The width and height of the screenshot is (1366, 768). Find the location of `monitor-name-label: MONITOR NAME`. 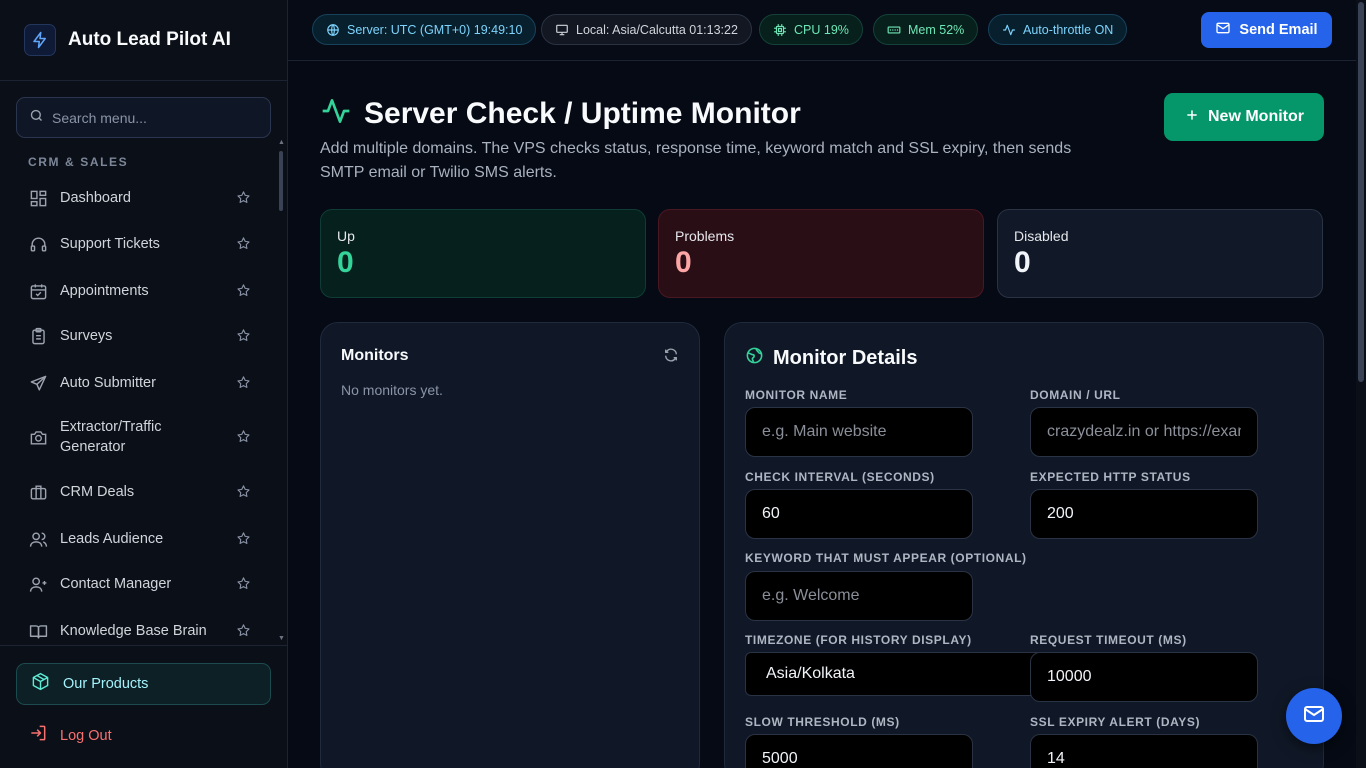

monitor-name-label: MONITOR NAME is located at coordinates (796, 395).